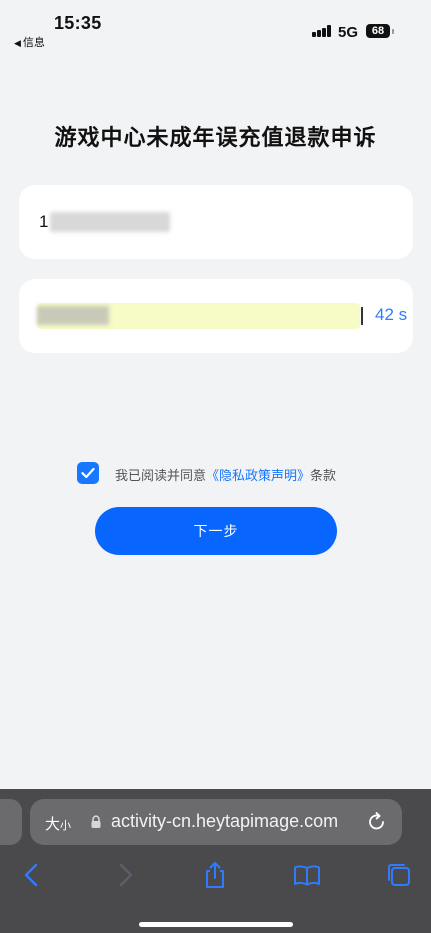  I want to click on previous-tab-preview, so click(11, 822).